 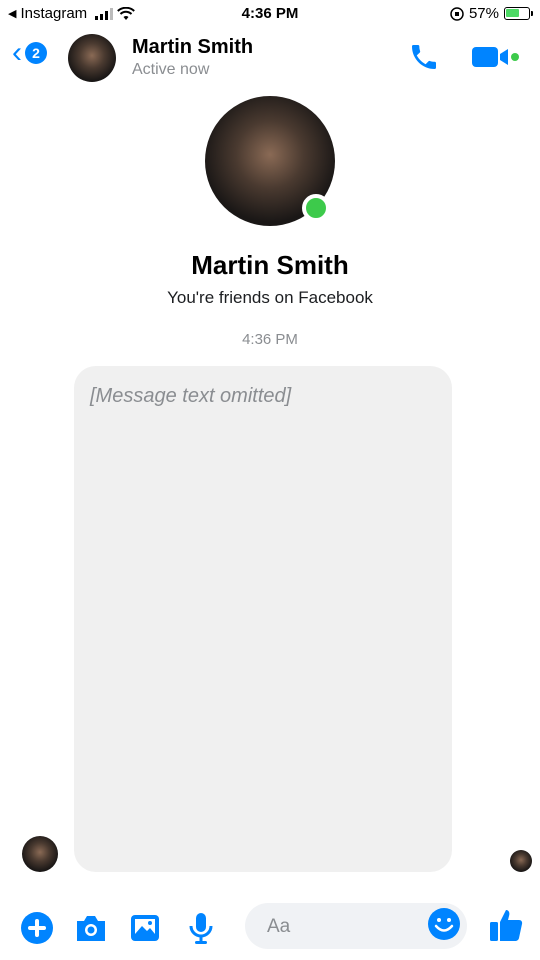 I want to click on read-receipt-avatar, so click(x=521, y=861).